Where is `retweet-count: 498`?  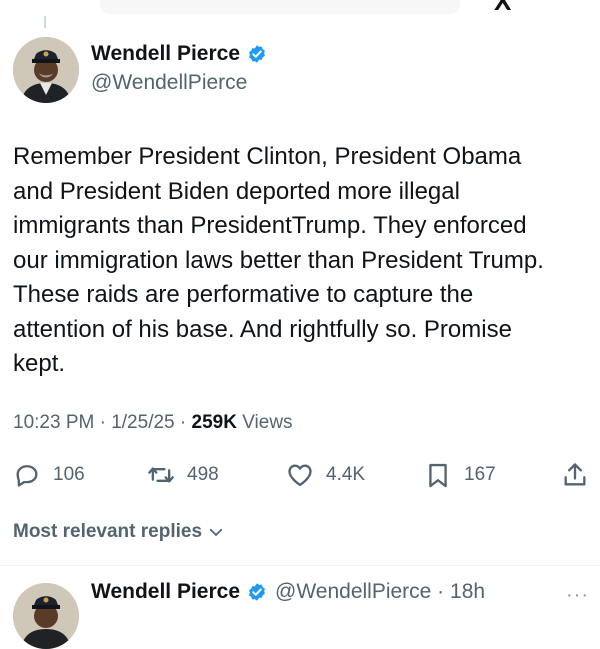 retweet-count: 498 is located at coordinates (203, 474).